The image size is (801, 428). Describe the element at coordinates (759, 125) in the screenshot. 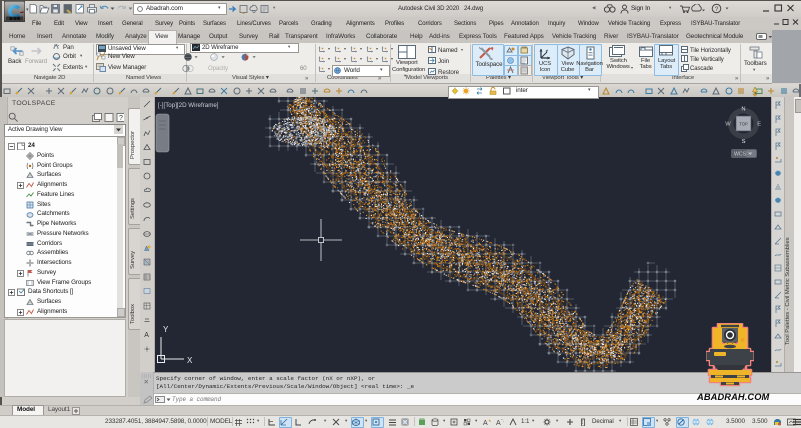

I see `svg-text: E` at that location.